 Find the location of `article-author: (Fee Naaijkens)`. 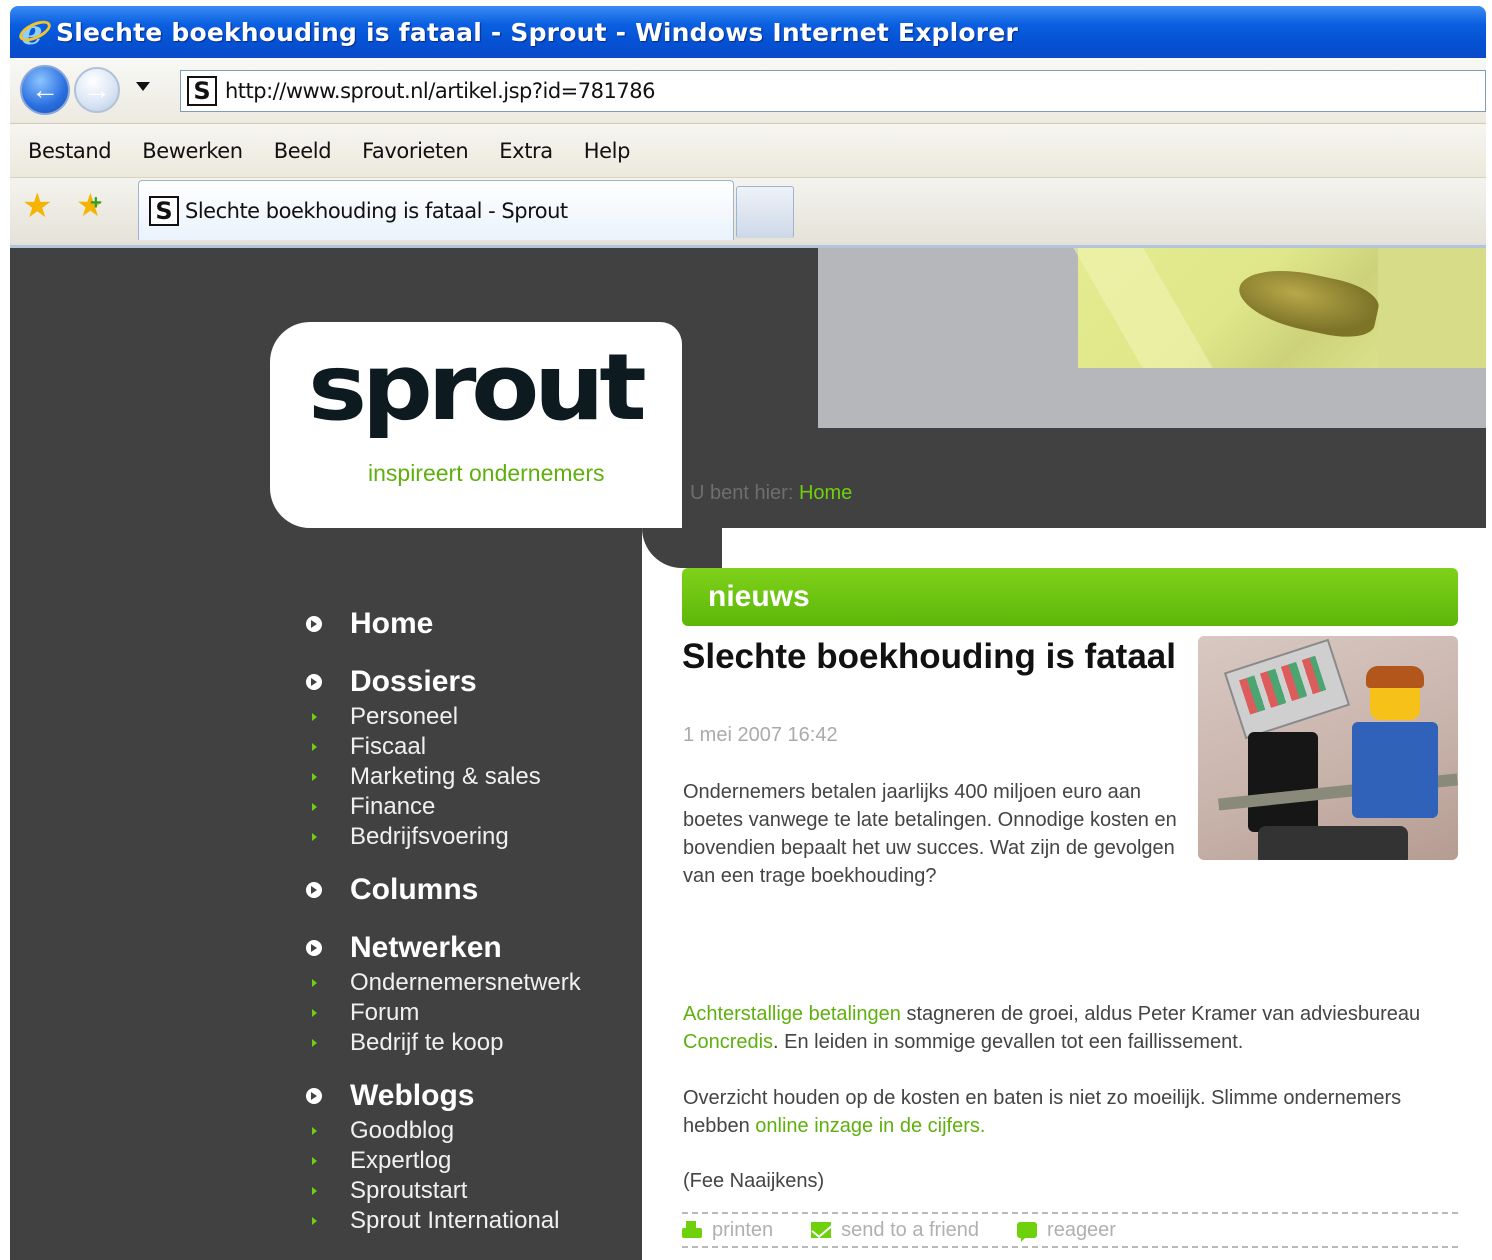

article-author: (Fee Naaijkens) is located at coordinates (754, 1181).